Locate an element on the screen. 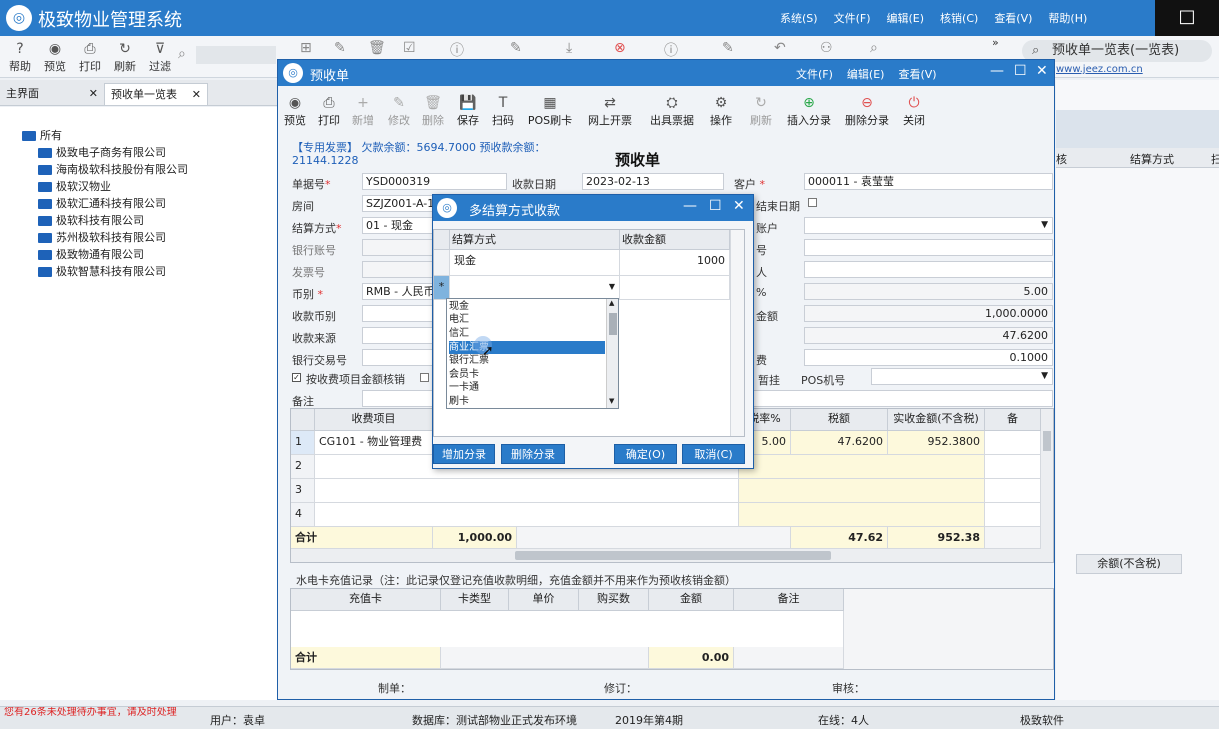 The image size is (1219, 729). tree-item: 苏州极软科技有限公司 is located at coordinates (102, 238).